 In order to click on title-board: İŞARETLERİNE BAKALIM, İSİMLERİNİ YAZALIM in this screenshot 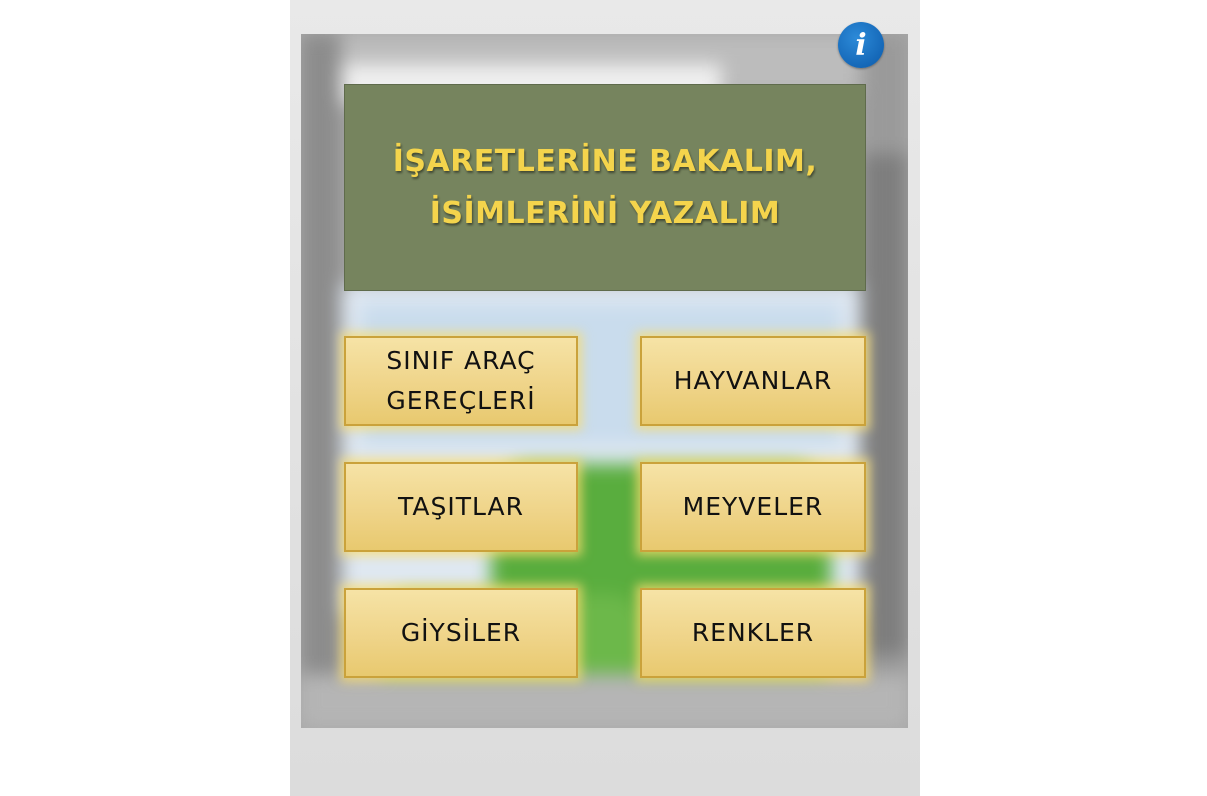, I will do `click(605, 187)`.